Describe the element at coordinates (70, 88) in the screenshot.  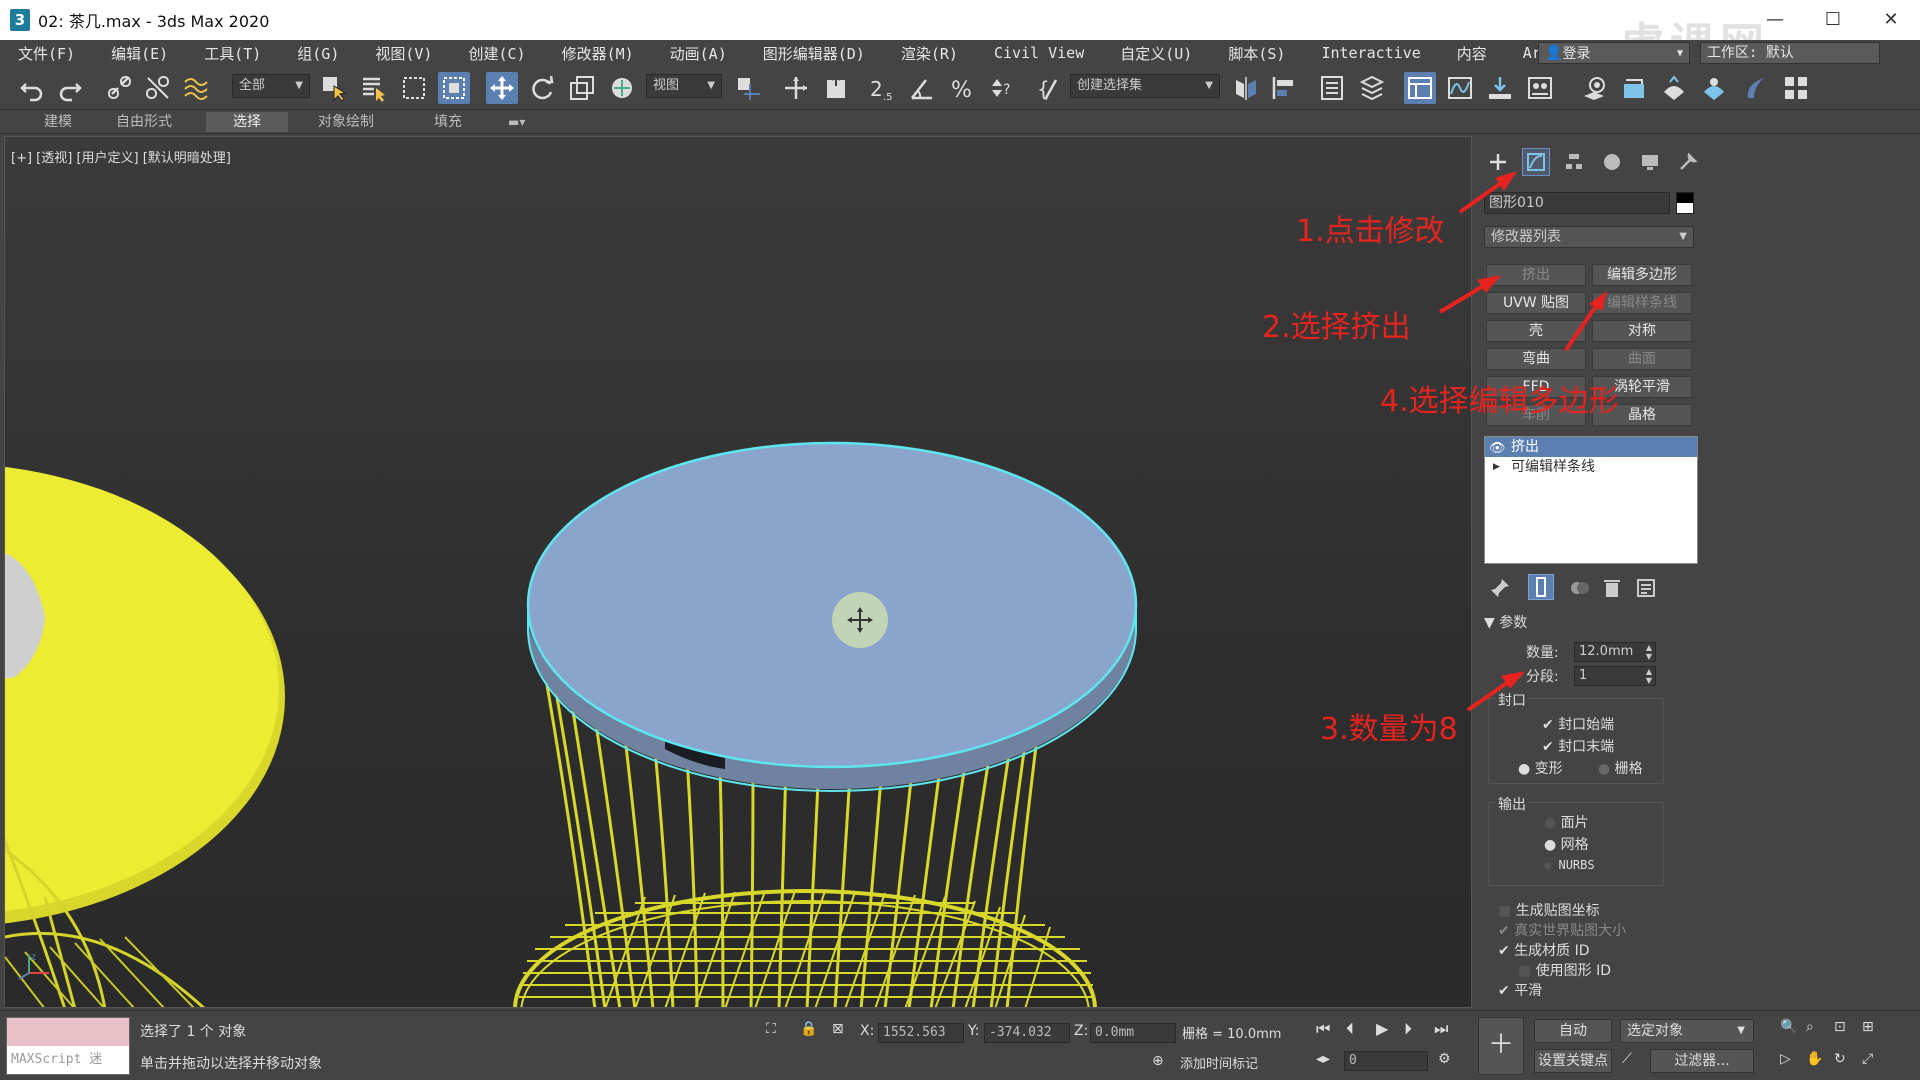
I see `redo-icon` at that location.